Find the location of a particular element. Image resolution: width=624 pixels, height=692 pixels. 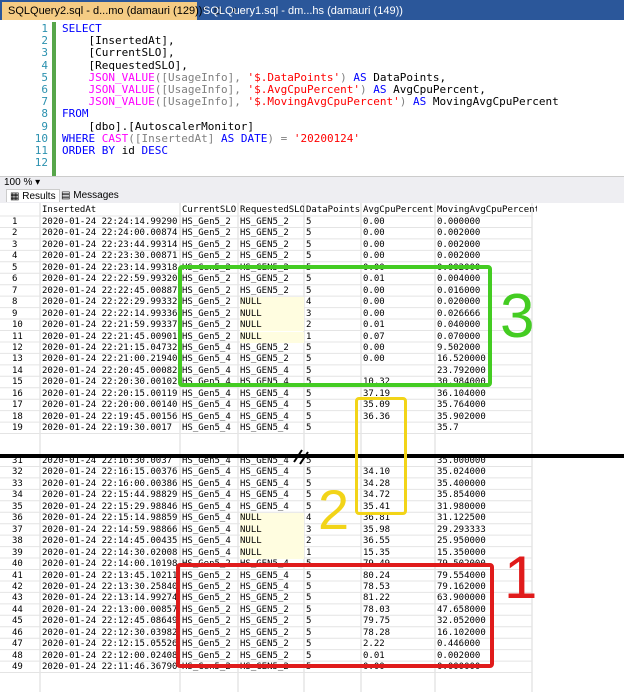

grid-cell: 2020-01-24 22:15:29.9884606 is located at coordinates (110, 507).